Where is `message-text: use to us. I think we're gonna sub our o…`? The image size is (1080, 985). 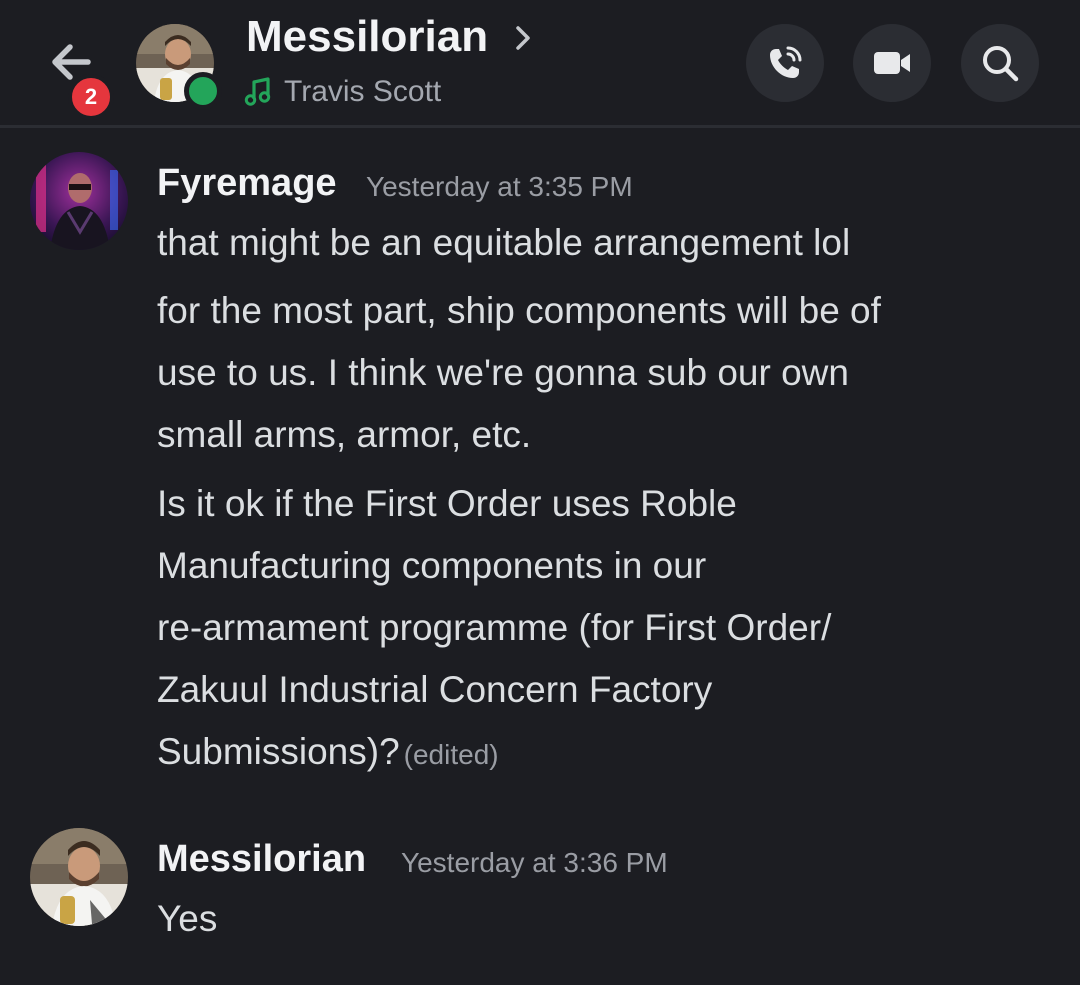 message-text: use to us. I think we're gonna sub our o… is located at coordinates (503, 372).